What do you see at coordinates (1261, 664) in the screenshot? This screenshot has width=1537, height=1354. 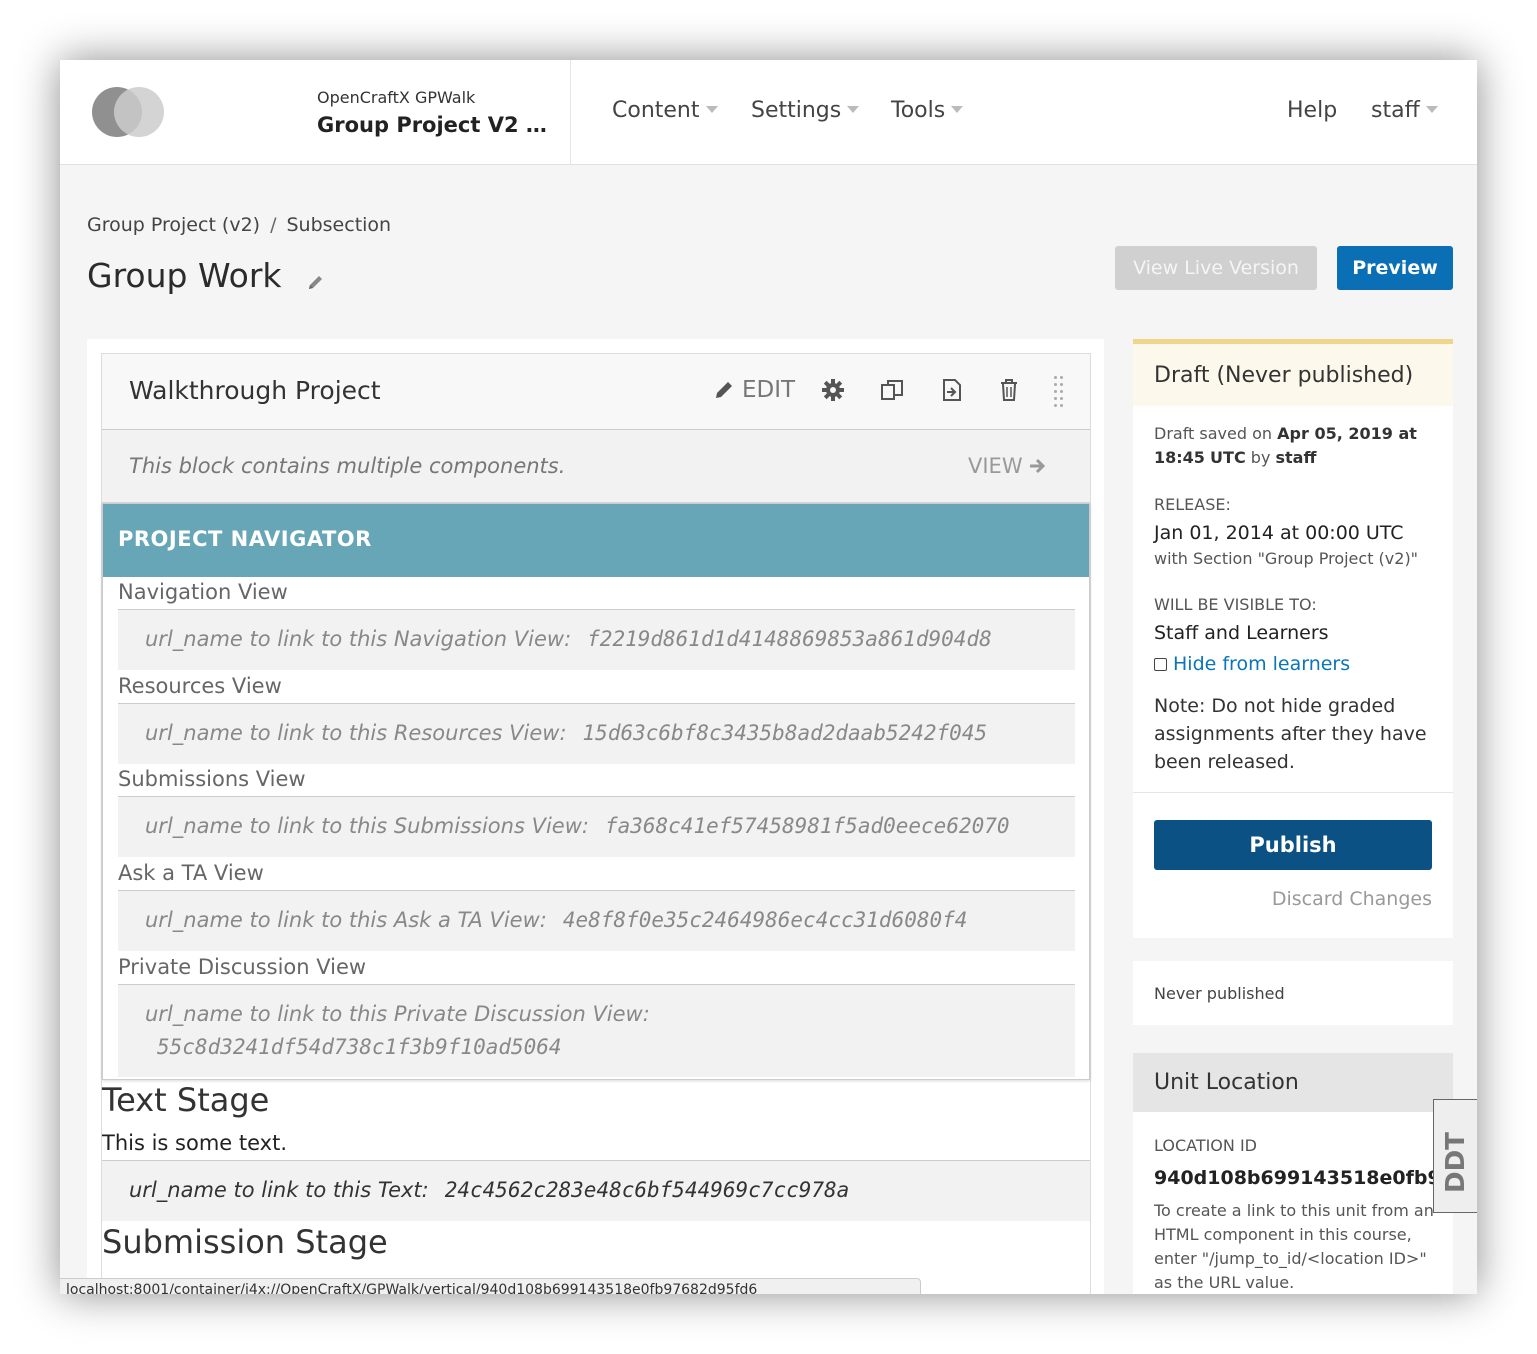 I see `hide-from-learners-label: Hide from learners` at bounding box center [1261, 664].